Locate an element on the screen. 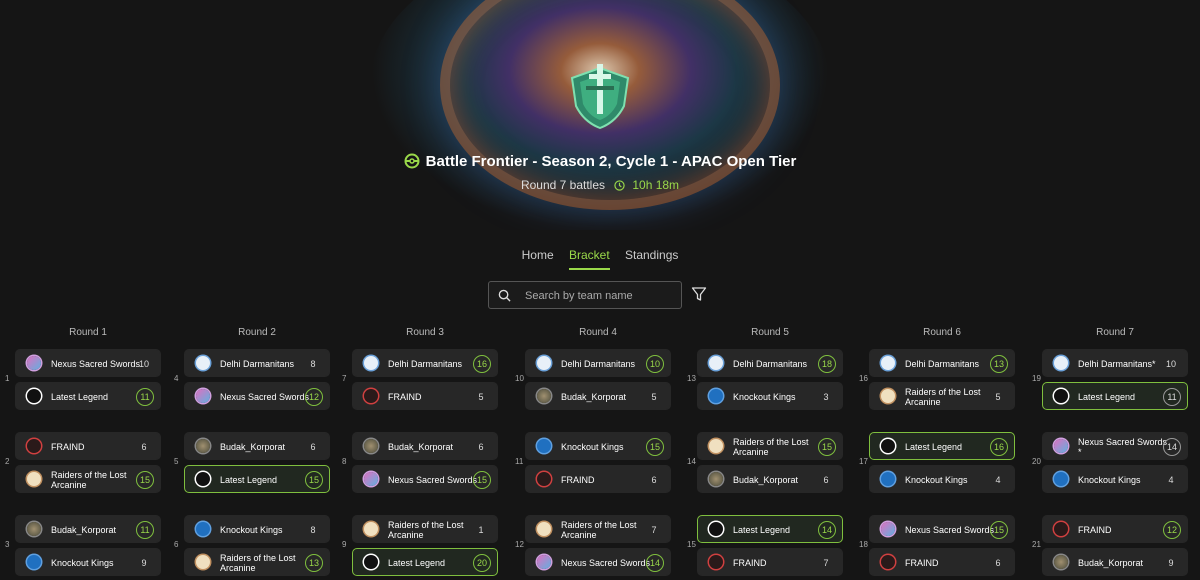  bracket-match: 21 FRAIND 12 Budak_Korporat 9 is located at coordinates (1110, 545).